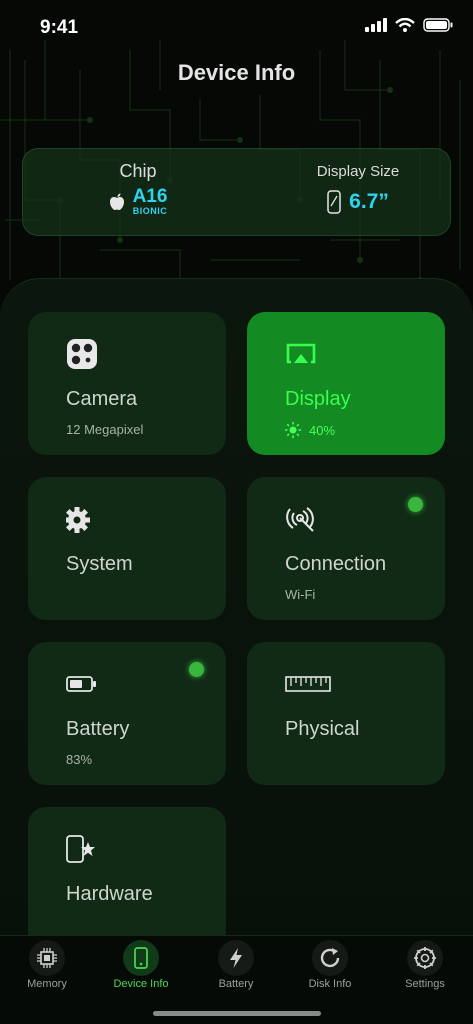 The height and width of the screenshot is (1024, 473). What do you see at coordinates (322, 430) in the screenshot?
I see `tile-subtitle: 40%` at bounding box center [322, 430].